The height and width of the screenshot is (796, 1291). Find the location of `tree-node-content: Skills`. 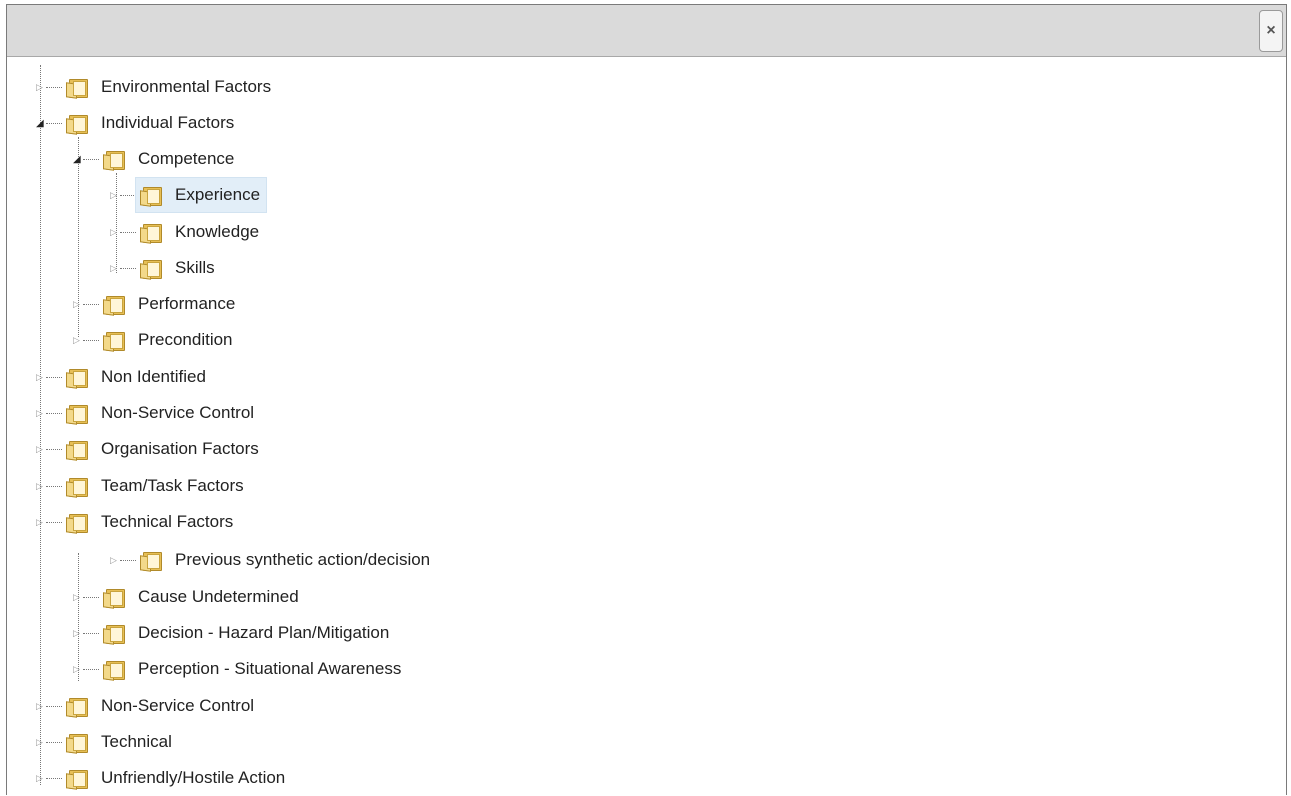

tree-node-content: Skills is located at coordinates (178, 268).